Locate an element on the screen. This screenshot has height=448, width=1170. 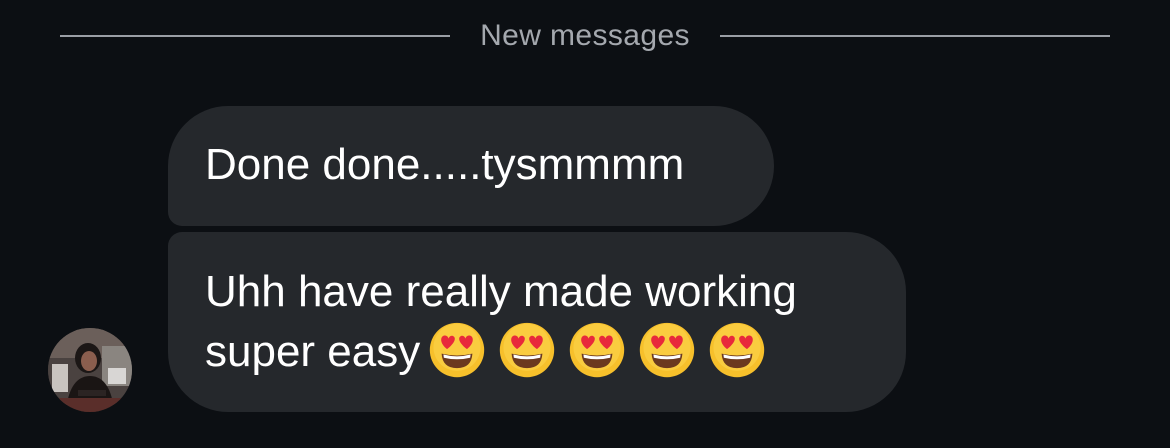
new-messages-divider: New messages is located at coordinates (585, 36).